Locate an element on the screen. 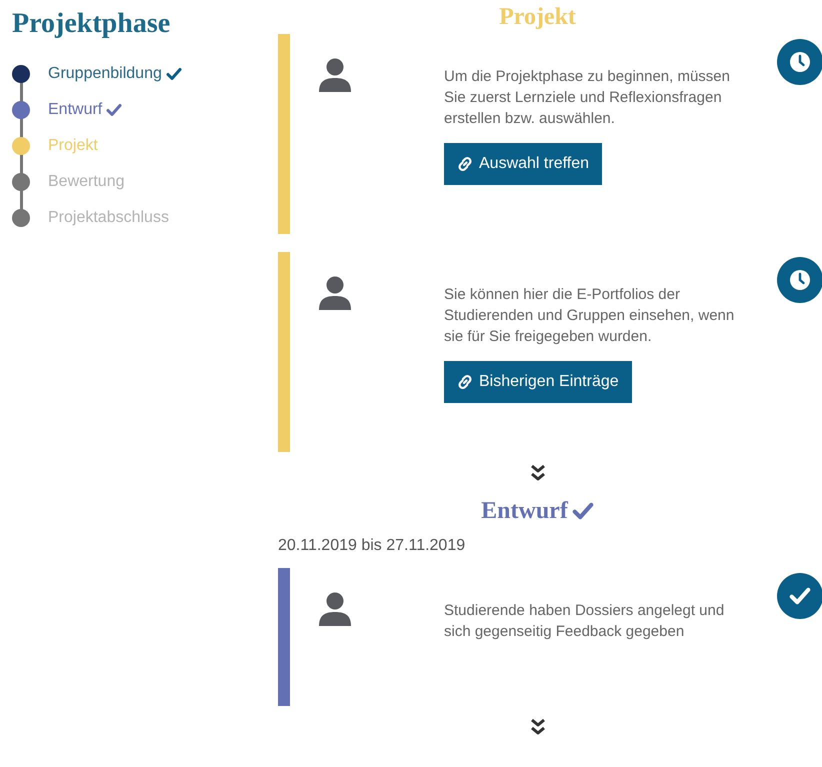  section-title: Projekt is located at coordinates (537, 17).